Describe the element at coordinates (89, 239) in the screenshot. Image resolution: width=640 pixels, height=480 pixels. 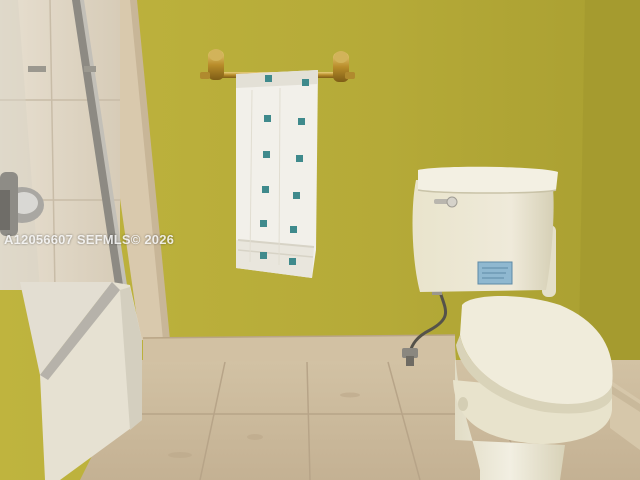
I see `watermark: A12056607 SEFMLS© 2026` at that location.